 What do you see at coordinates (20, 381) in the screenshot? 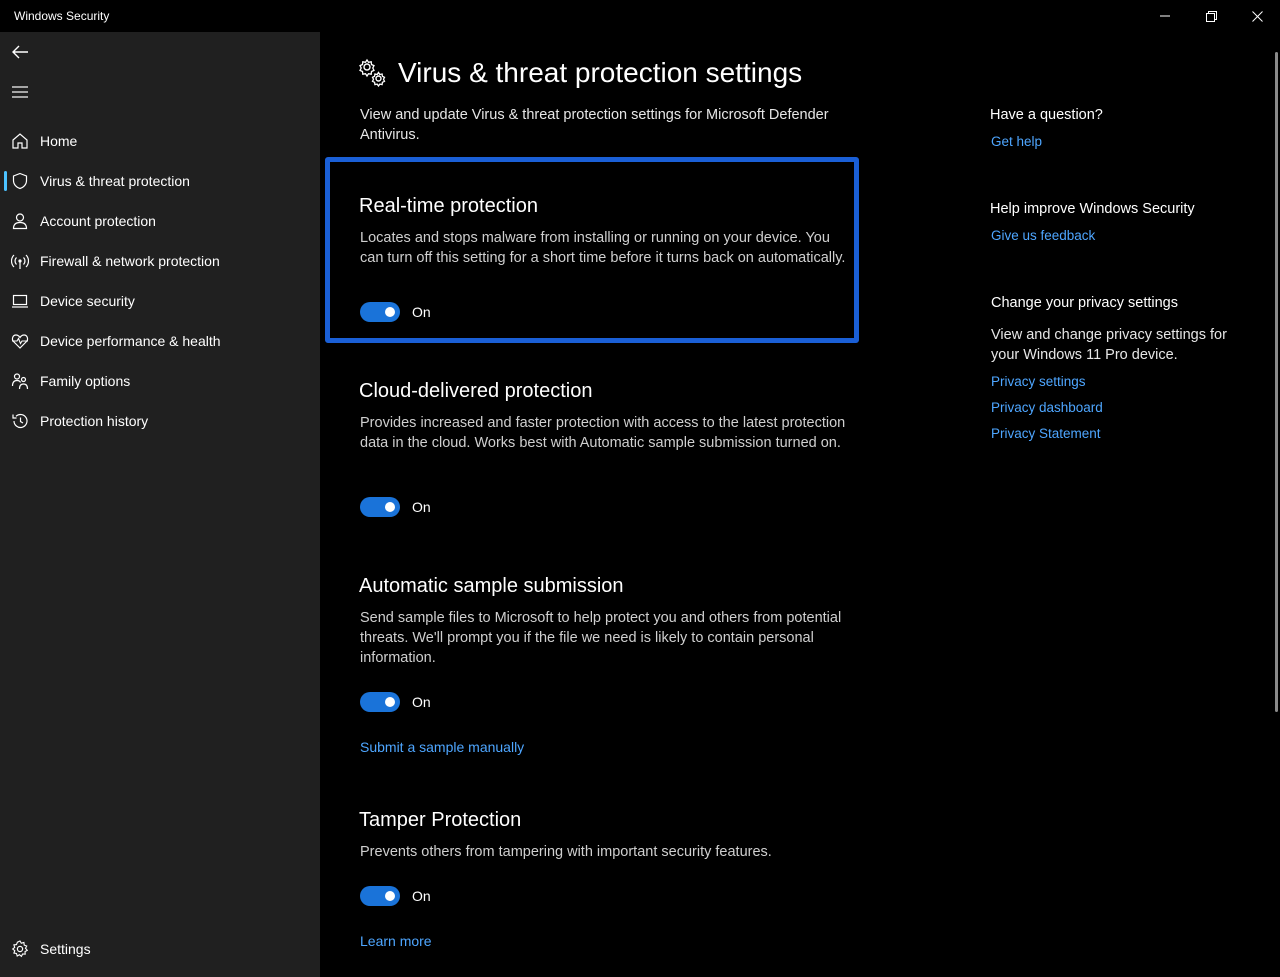
I see `family-icon` at bounding box center [20, 381].